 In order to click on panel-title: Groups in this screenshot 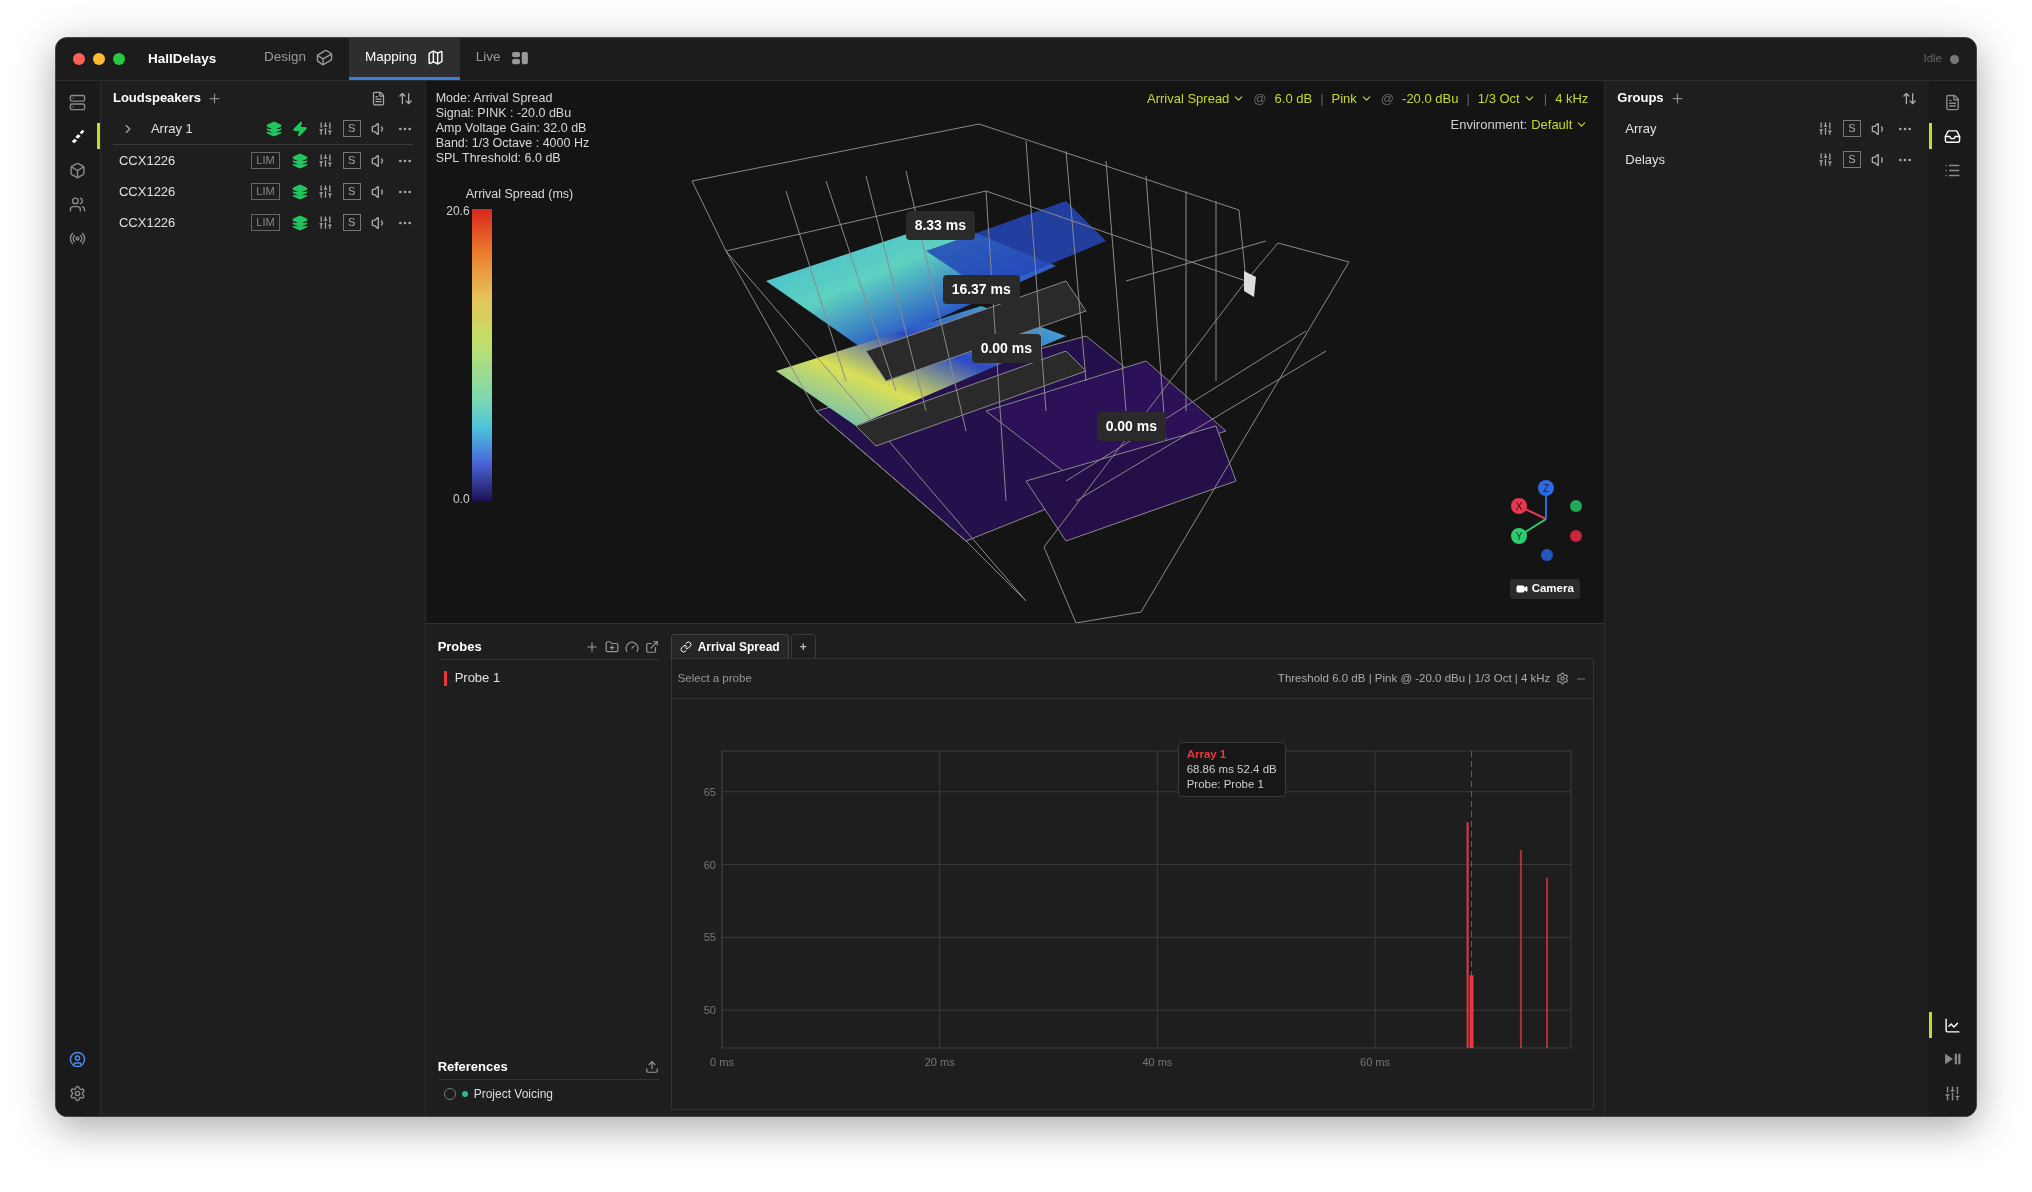, I will do `click(1640, 98)`.